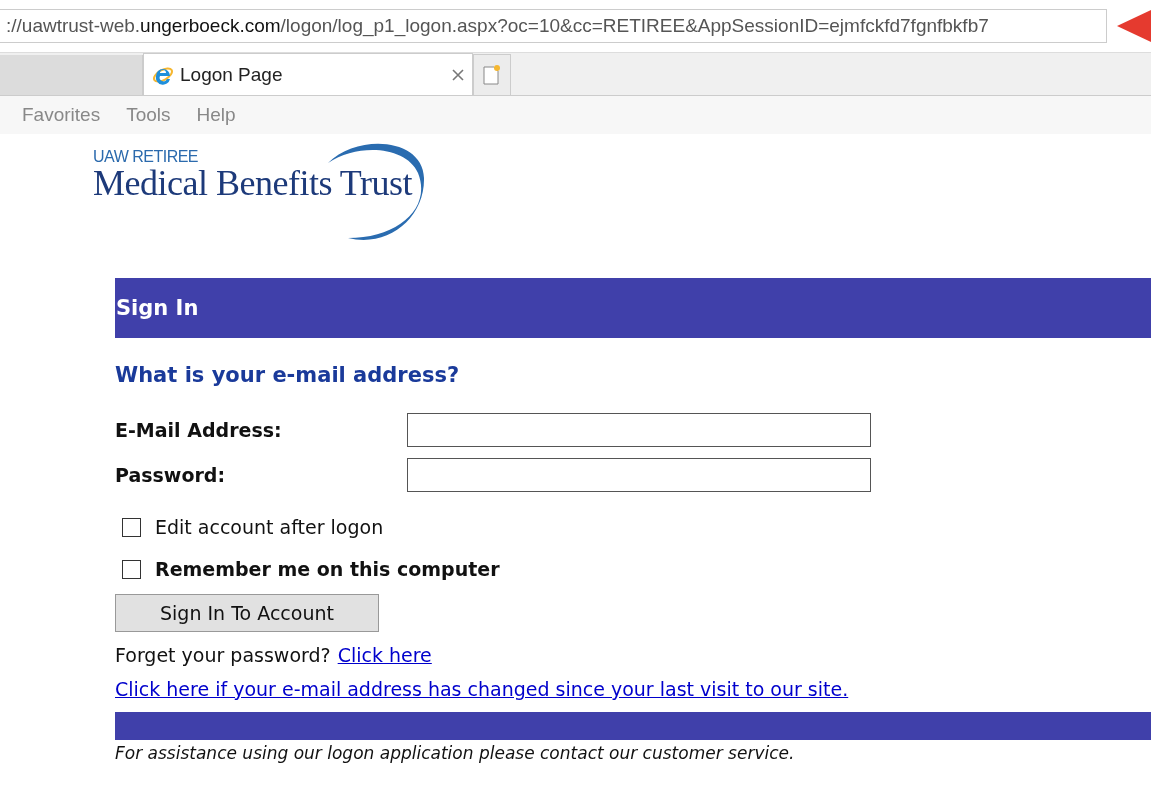 The height and width of the screenshot is (792, 1151). Describe the element at coordinates (455, 753) in the screenshot. I see `footer-text: For assistance using our logon application please contact our customer service.` at that location.